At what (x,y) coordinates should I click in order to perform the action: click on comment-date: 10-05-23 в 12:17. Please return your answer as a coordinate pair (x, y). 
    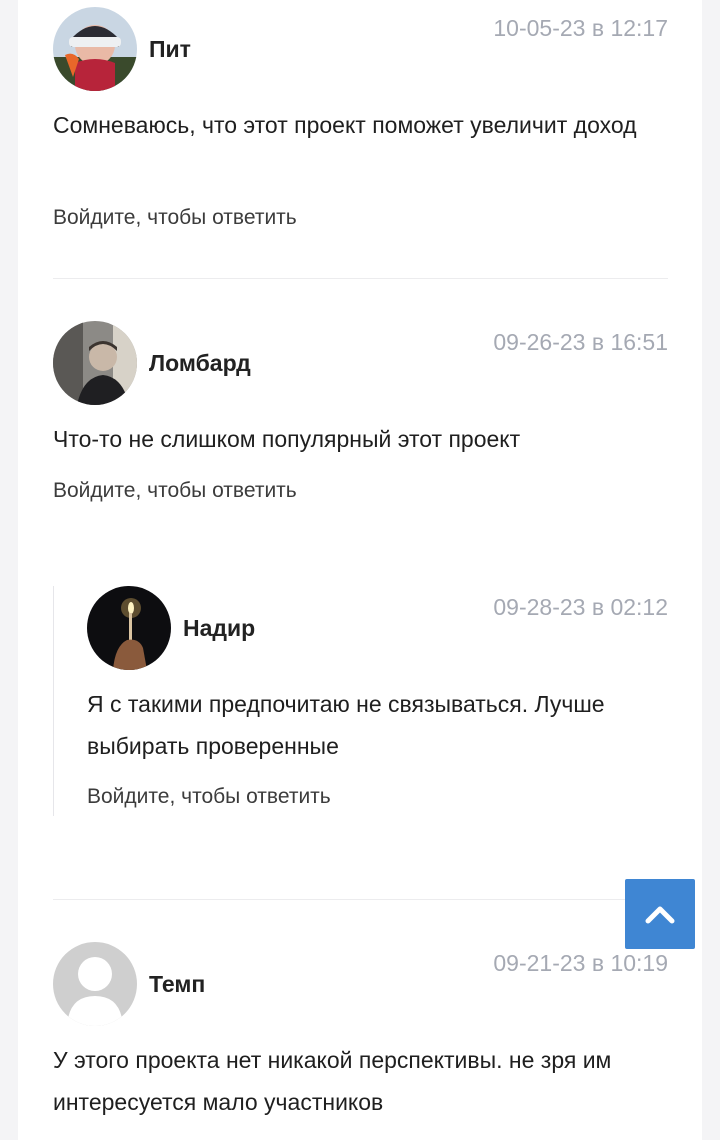
    Looking at the image, I should click on (580, 28).